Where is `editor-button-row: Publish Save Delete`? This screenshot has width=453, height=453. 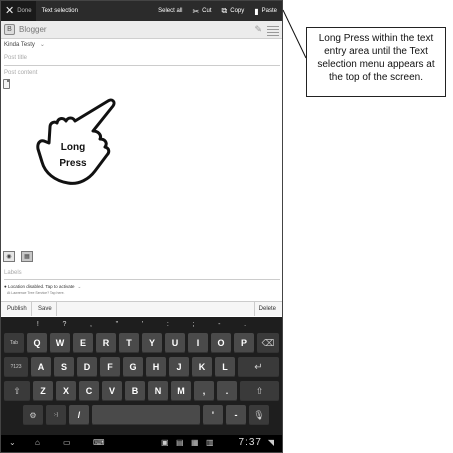
editor-button-row: Publish Save Delete is located at coordinates (141, 308).